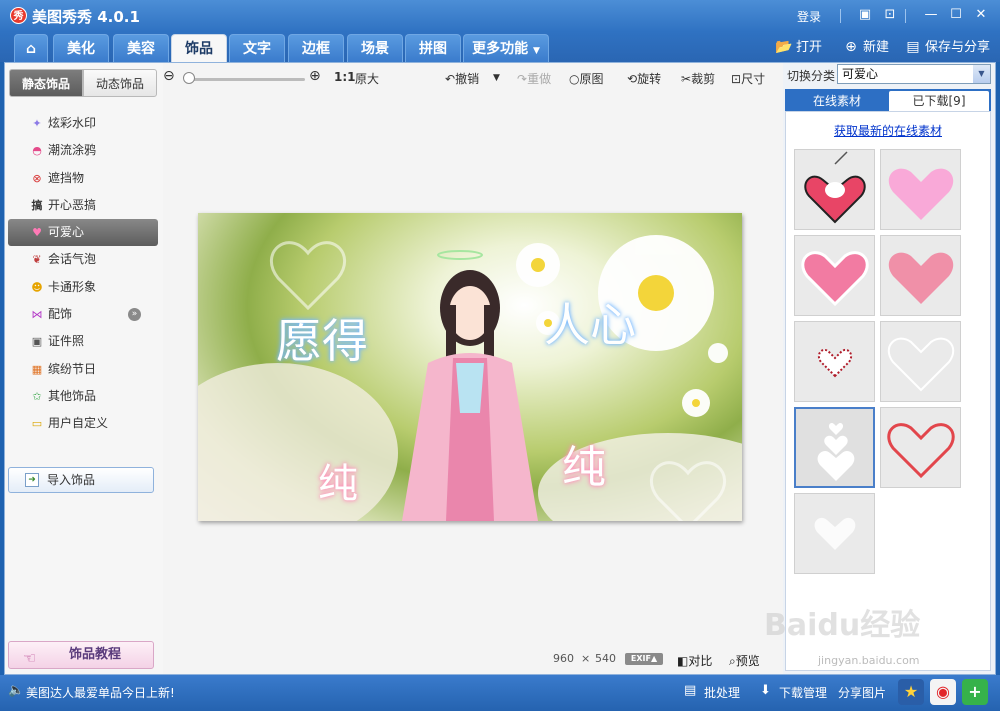  I want to click on maximize-icon: ☐, so click(956, 15).